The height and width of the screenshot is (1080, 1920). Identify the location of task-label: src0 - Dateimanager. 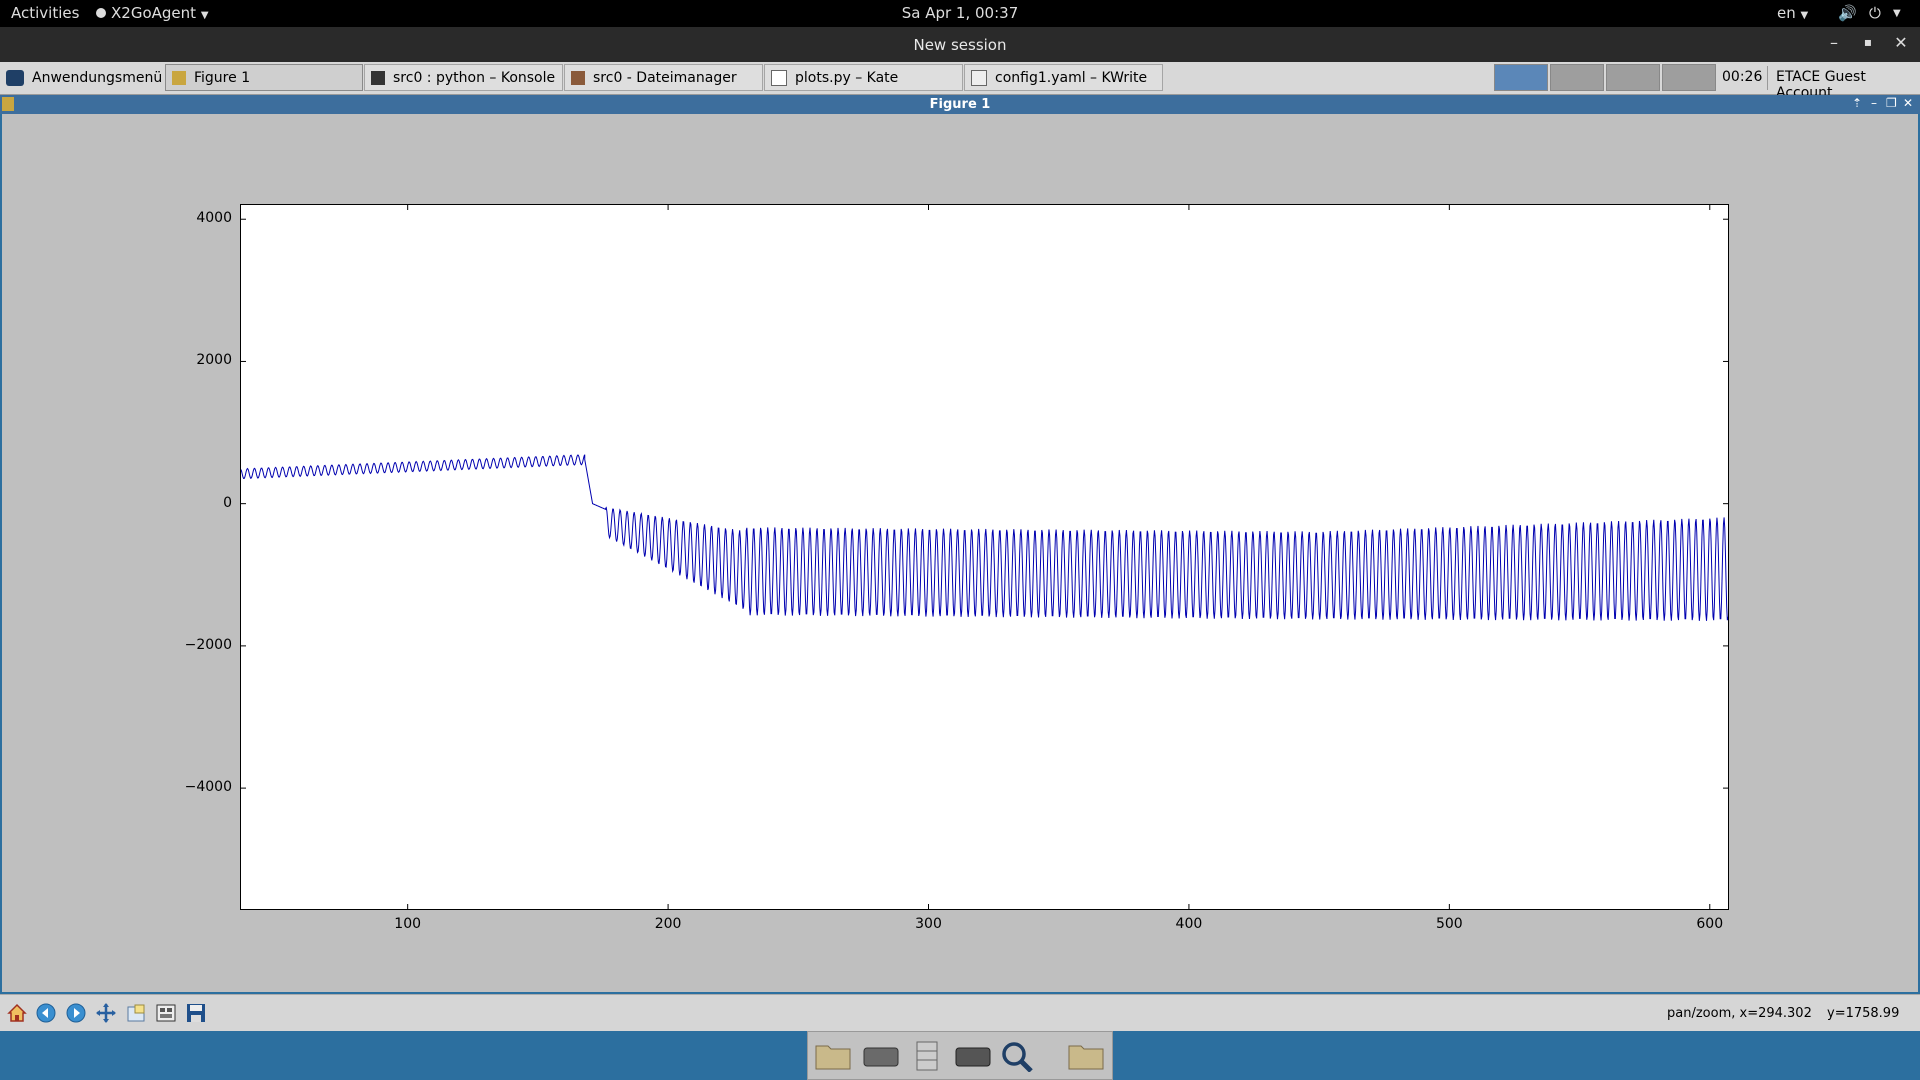
(665, 77).